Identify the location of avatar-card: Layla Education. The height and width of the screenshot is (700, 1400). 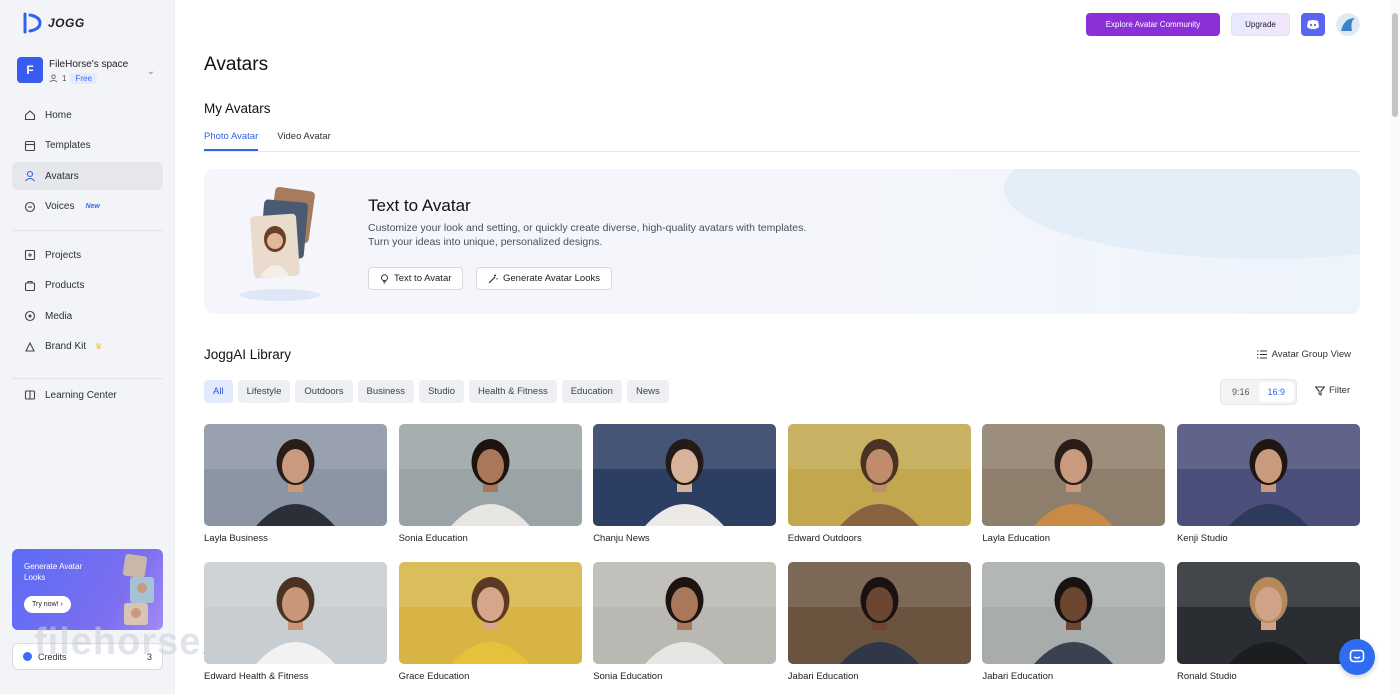
(1074, 493).